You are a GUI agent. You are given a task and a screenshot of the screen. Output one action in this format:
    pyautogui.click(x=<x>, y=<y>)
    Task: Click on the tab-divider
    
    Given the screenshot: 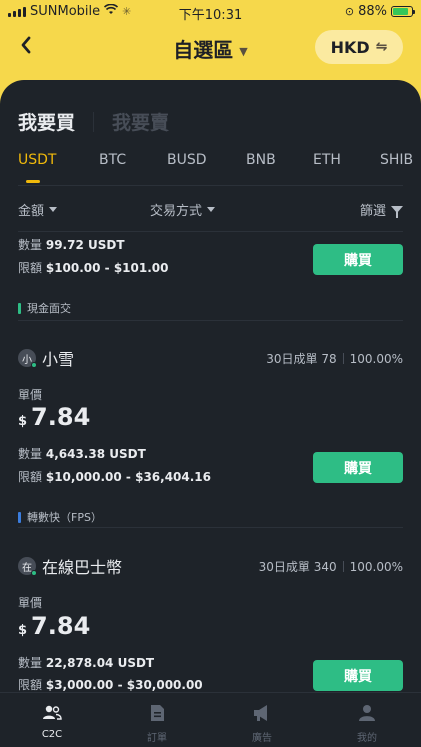 What is the action you would take?
    pyautogui.click(x=94, y=121)
    